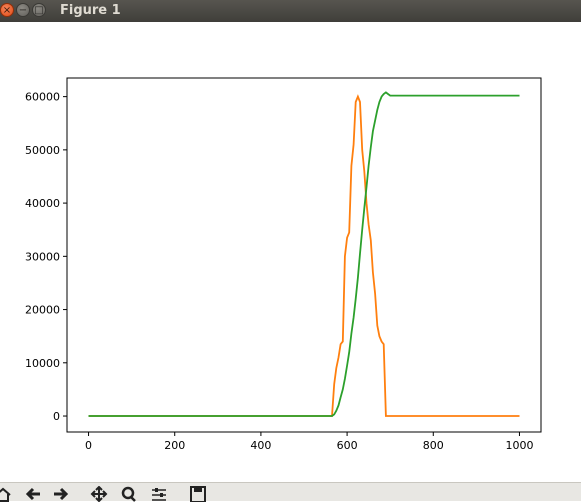  What do you see at coordinates (42, 203) in the screenshot?
I see `y-tick-label: 40000` at bounding box center [42, 203].